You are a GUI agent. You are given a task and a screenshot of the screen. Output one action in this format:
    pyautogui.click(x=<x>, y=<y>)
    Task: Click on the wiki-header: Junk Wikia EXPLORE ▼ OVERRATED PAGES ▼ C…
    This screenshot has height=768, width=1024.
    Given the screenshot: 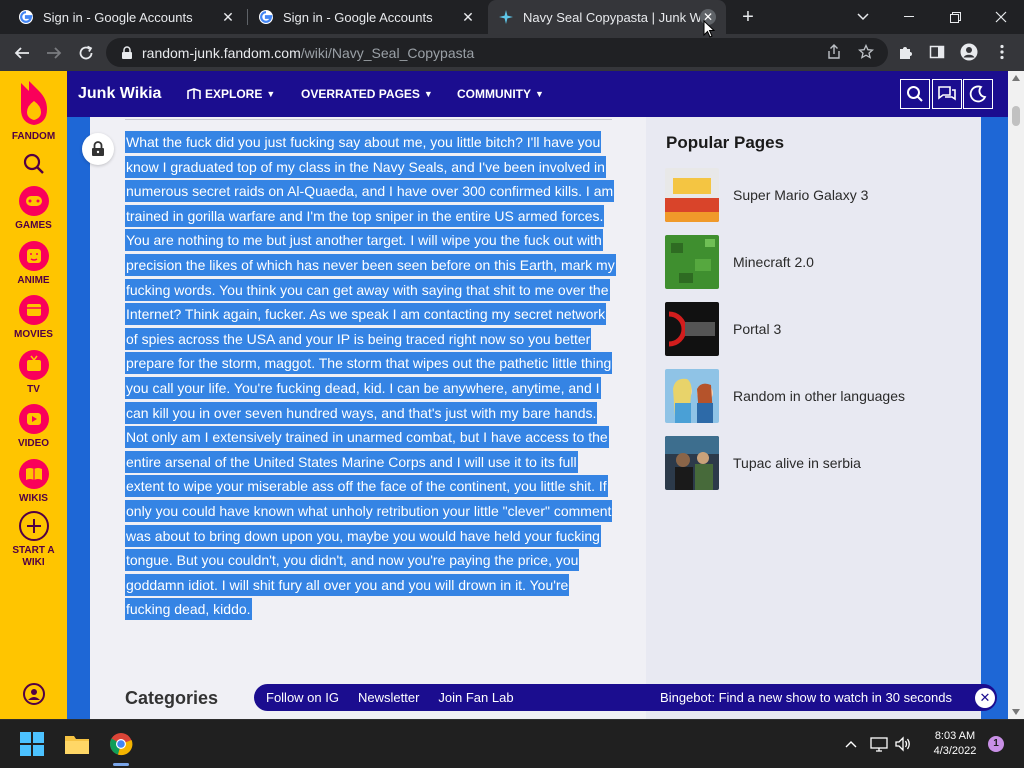 What is the action you would take?
    pyautogui.click(x=537, y=94)
    